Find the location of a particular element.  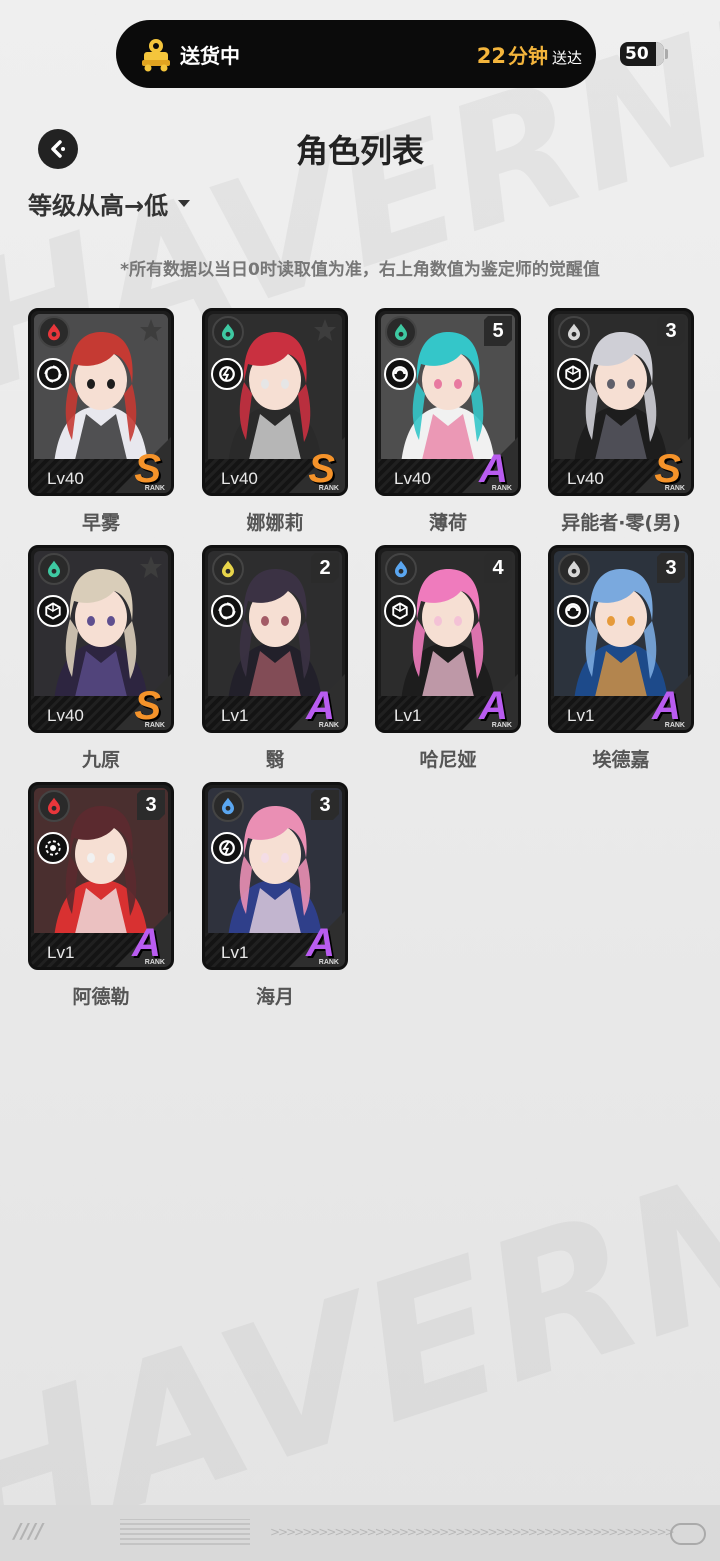

awakening-value: 4 is located at coordinates (498, 567).